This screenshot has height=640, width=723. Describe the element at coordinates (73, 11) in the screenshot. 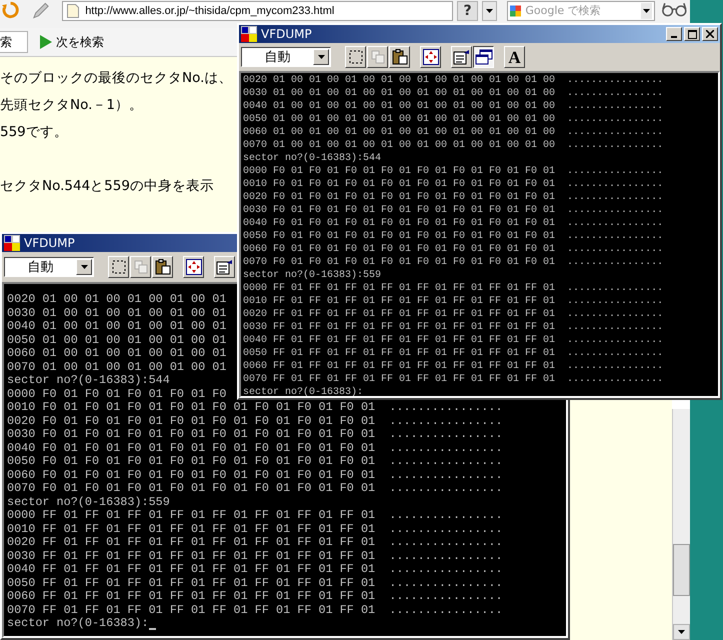

I see `page-icon` at that location.